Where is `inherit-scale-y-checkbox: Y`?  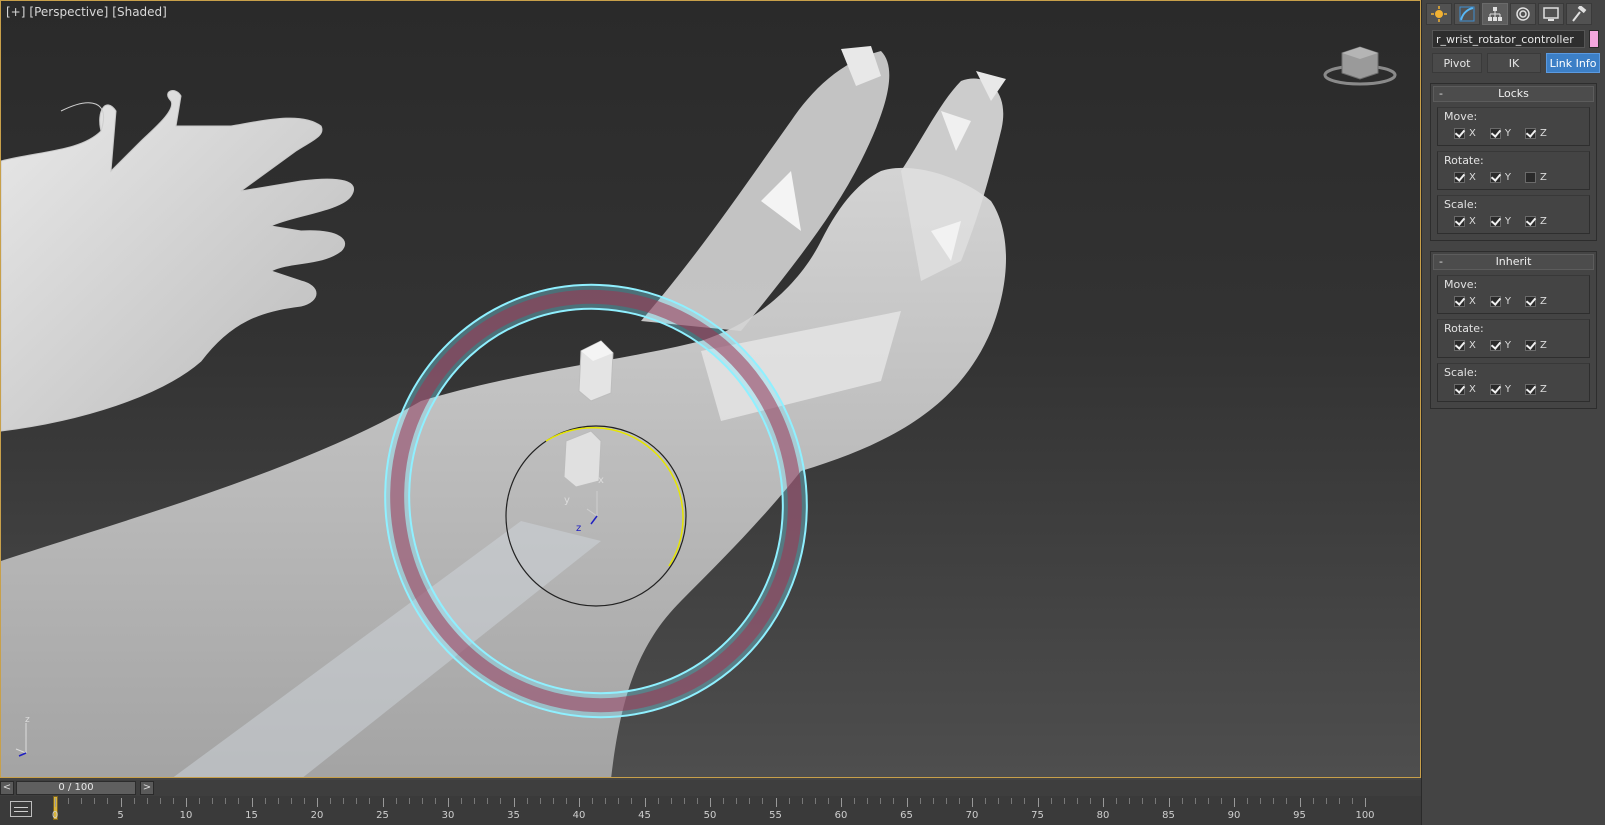 inherit-scale-y-checkbox: Y is located at coordinates (1500, 389).